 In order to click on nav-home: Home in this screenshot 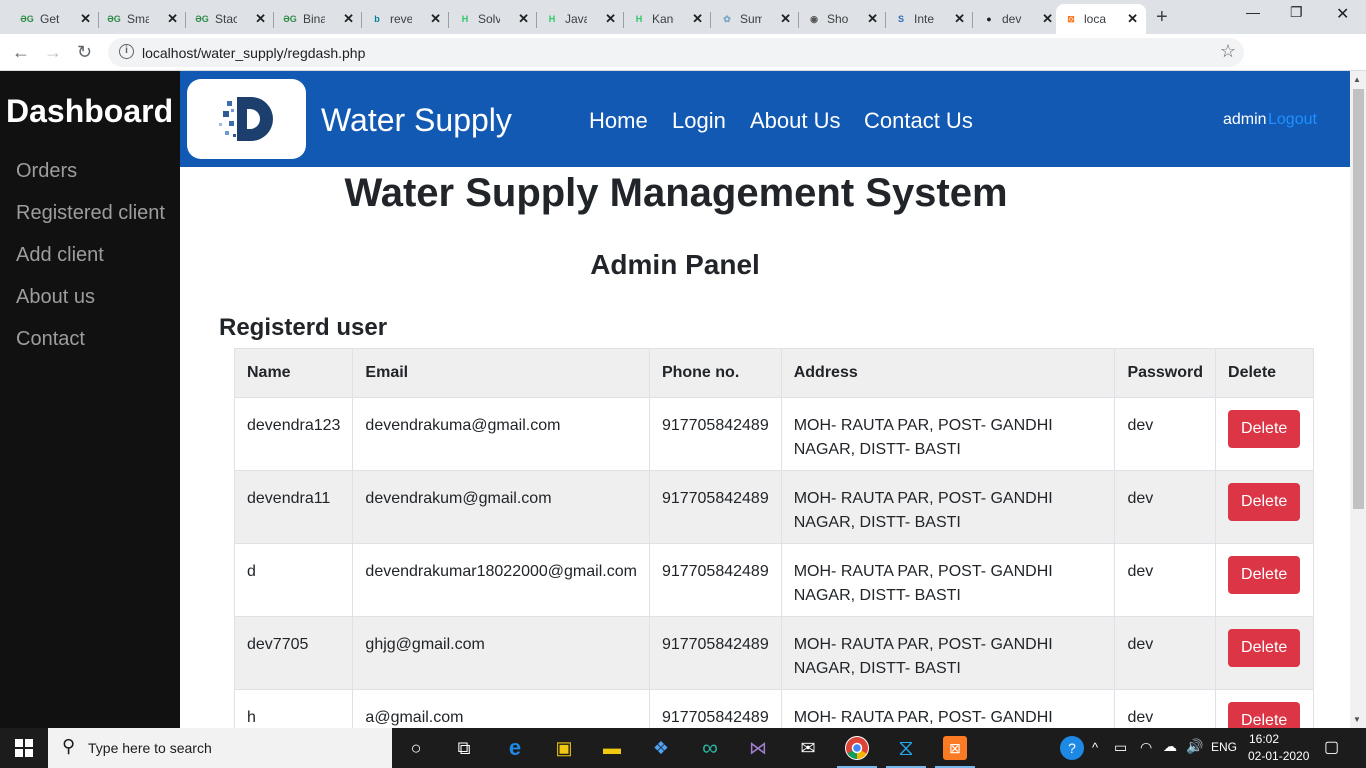, I will do `click(618, 121)`.